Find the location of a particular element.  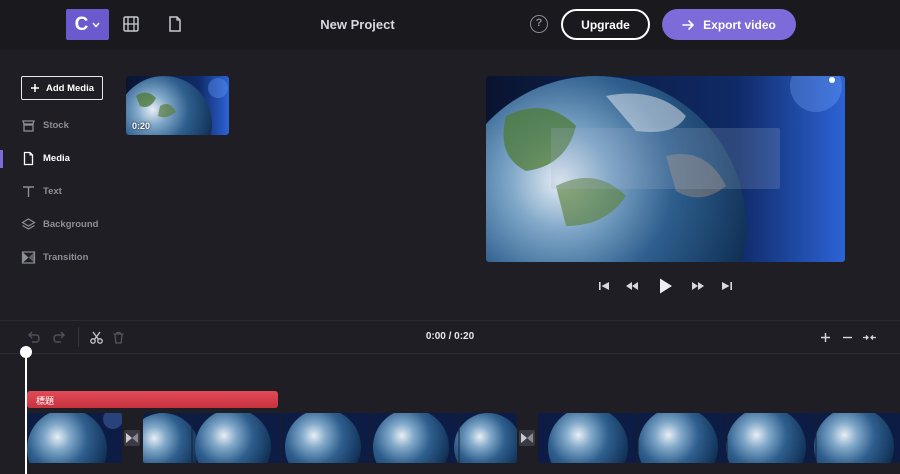

add-media-button: Add Media is located at coordinates (62, 88).